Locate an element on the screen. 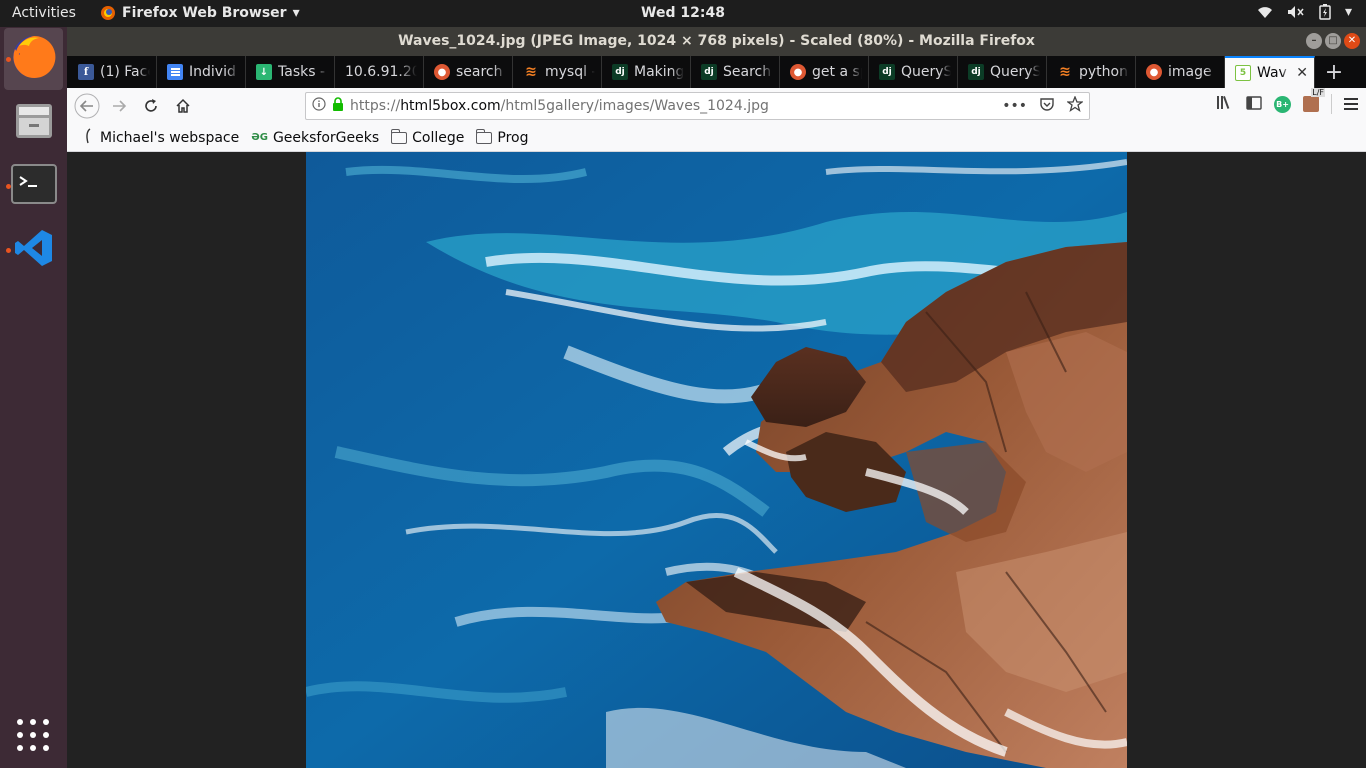 The image size is (1366, 768). tab-label: image is located at coordinates (1190, 72).